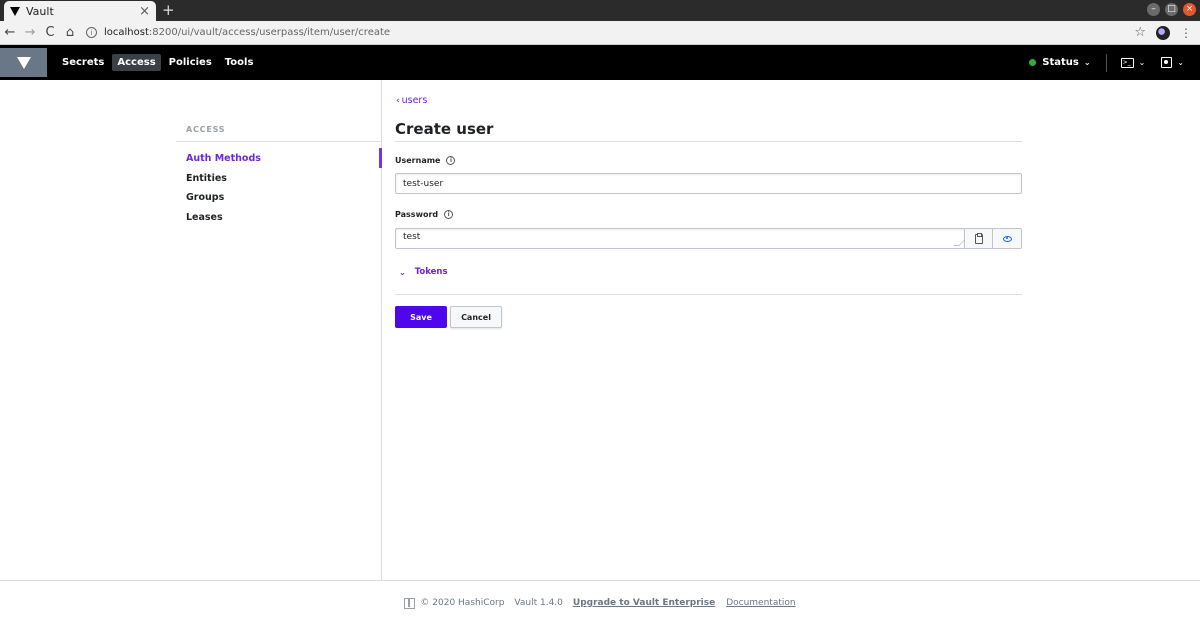 The height and width of the screenshot is (625, 1200). I want to click on maximize-icon: □, so click(1171, 9).